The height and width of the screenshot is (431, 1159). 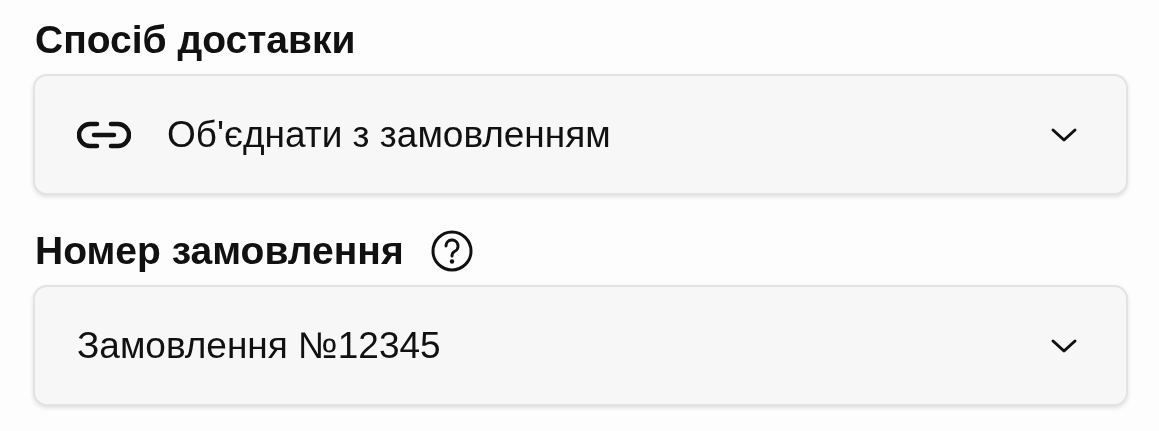 What do you see at coordinates (389, 134) in the screenshot?
I see `select-value: Об'єднати з замовленням` at bounding box center [389, 134].